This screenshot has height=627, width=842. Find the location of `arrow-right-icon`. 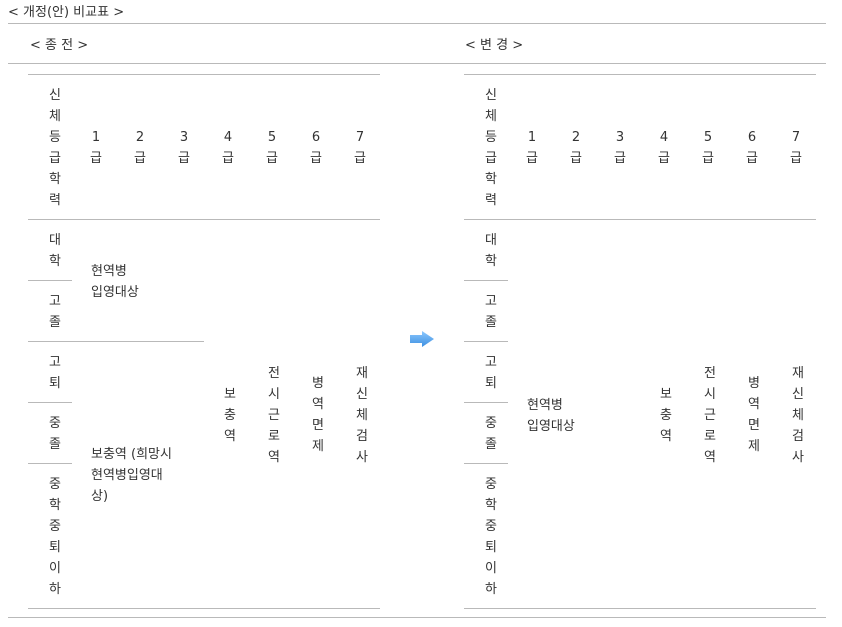

arrow-right-icon is located at coordinates (422, 339).